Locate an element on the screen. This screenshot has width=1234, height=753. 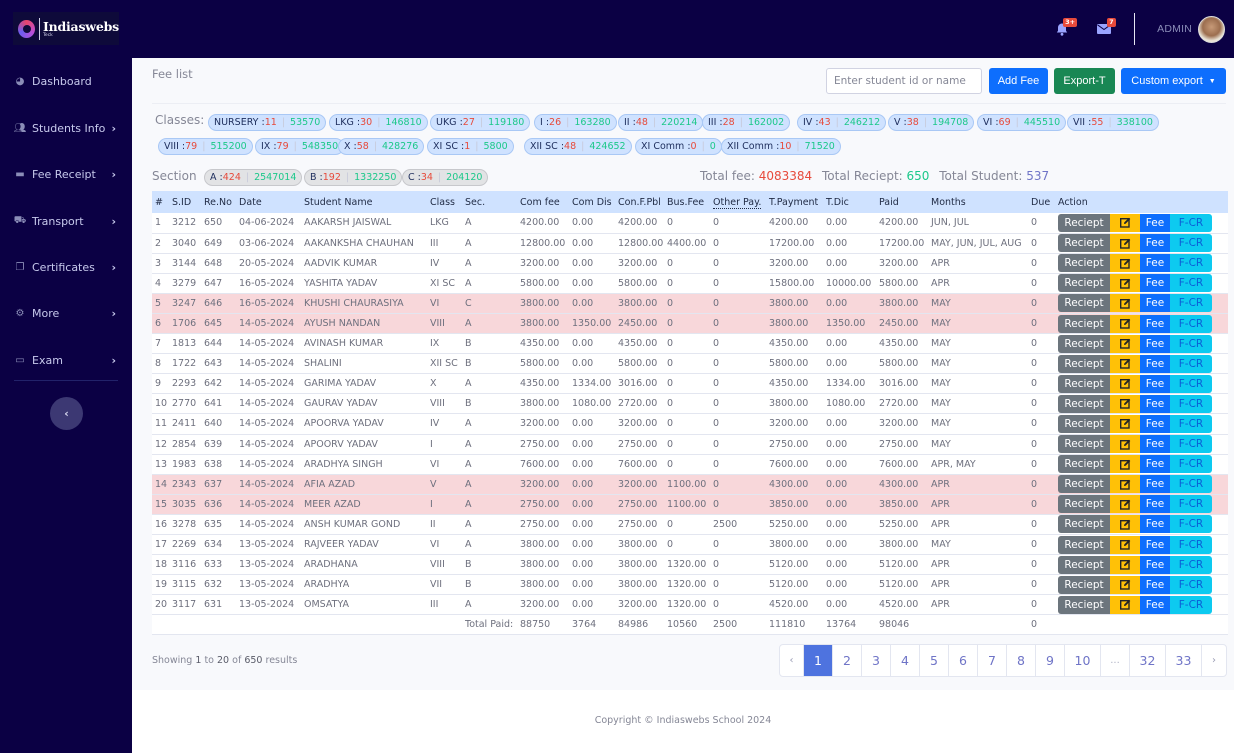
class-summary-pill: VI :69 | 445510 is located at coordinates (1022, 122).